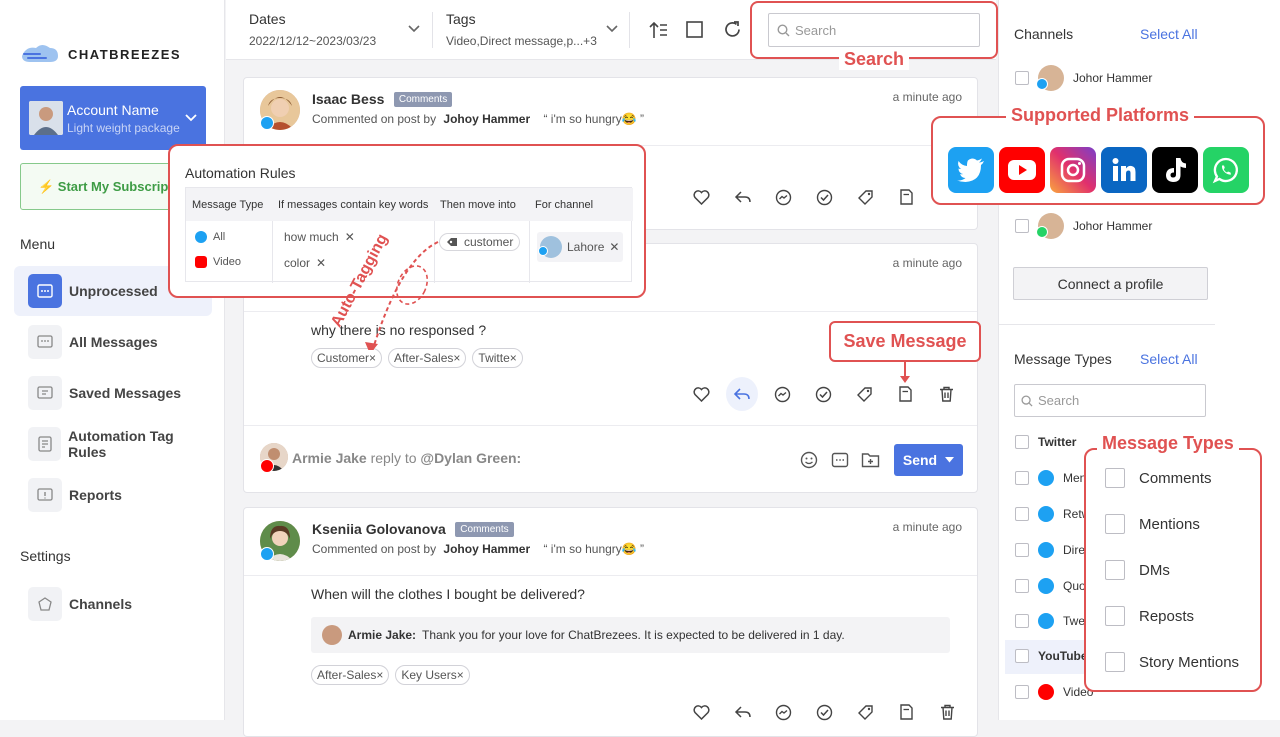 The image size is (1280, 737). Describe the element at coordinates (1152, 524) in the screenshot. I see `message-type-option: Mentions` at that location.